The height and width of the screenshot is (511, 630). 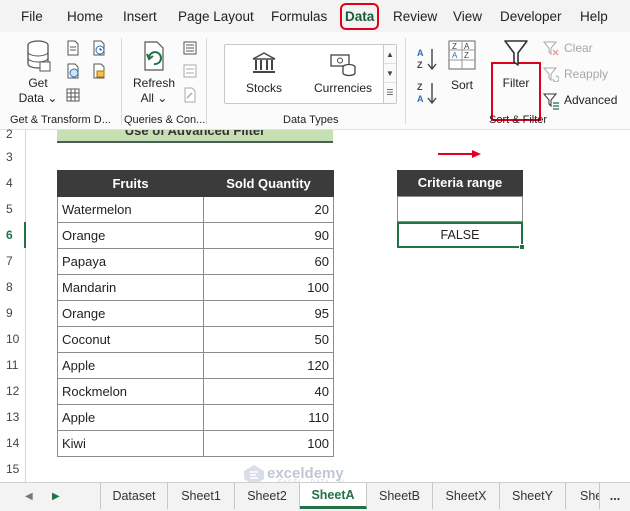 What do you see at coordinates (591, 100) in the screenshot?
I see `advanced-label: Advanced` at bounding box center [591, 100].